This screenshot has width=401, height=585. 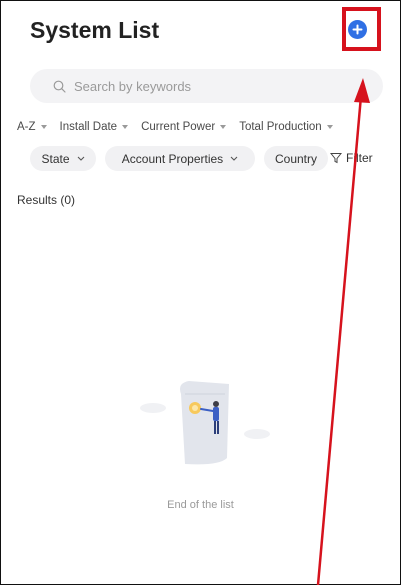 What do you see at coordinates (26, 127) in the screenshot?
I see `sort-label: A-Z` at bounding box center [26, 127].